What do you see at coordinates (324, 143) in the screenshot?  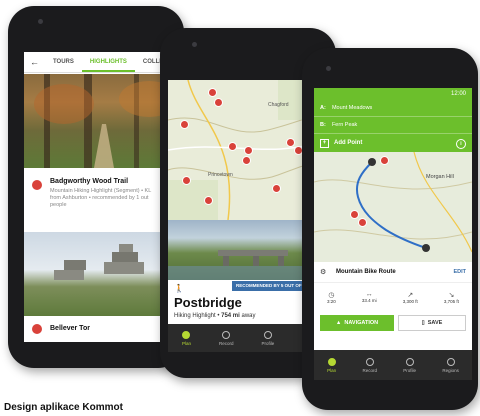 I see `plus-icon: +` at bounding box center [324, 143].